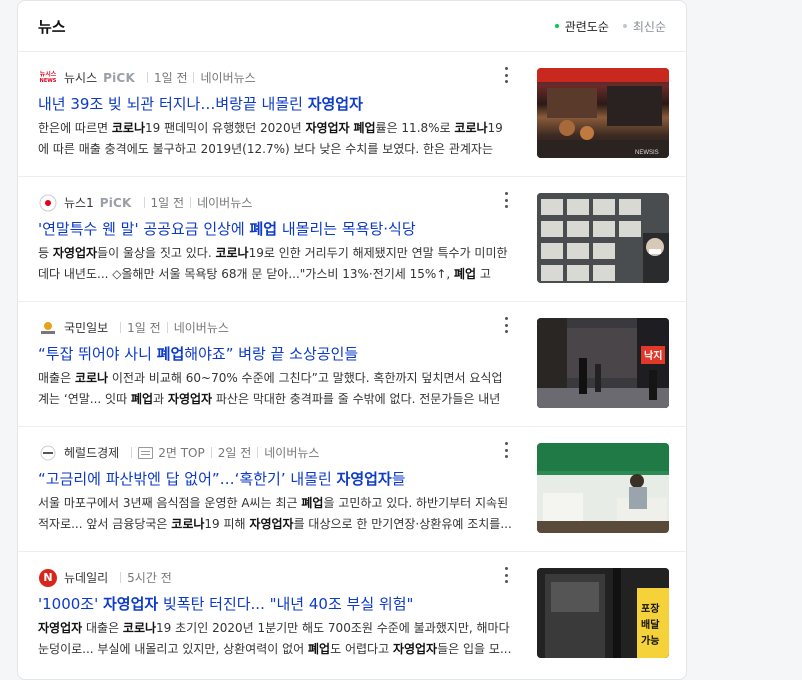 Image resolution: width=802 pixels, height=680 pixels. I want to click on active-dot-icon, so click(556, 26).